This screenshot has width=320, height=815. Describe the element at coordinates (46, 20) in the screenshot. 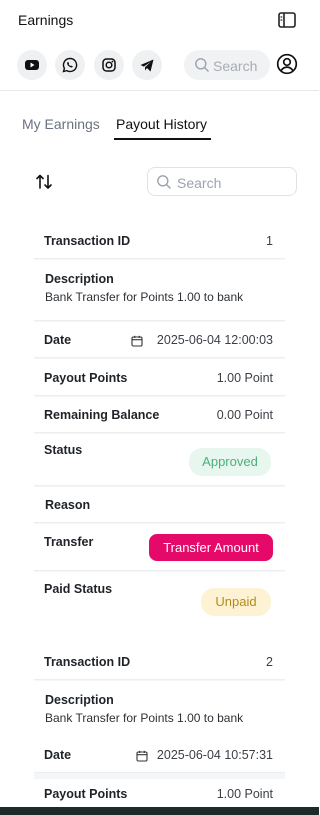

I see `page-title: Earnings` at that location.